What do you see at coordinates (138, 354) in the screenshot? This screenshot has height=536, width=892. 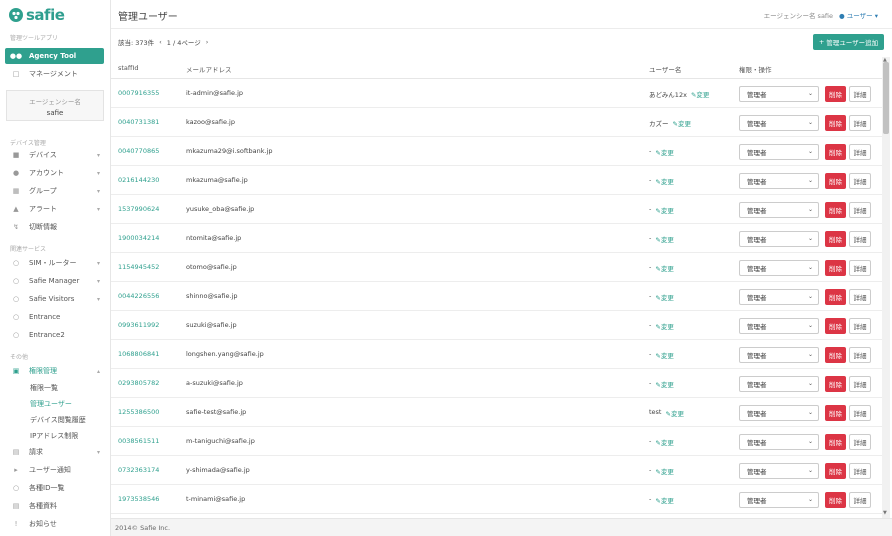 I see `staff-id-link: 1068806841` at bounding box center [138, 354].